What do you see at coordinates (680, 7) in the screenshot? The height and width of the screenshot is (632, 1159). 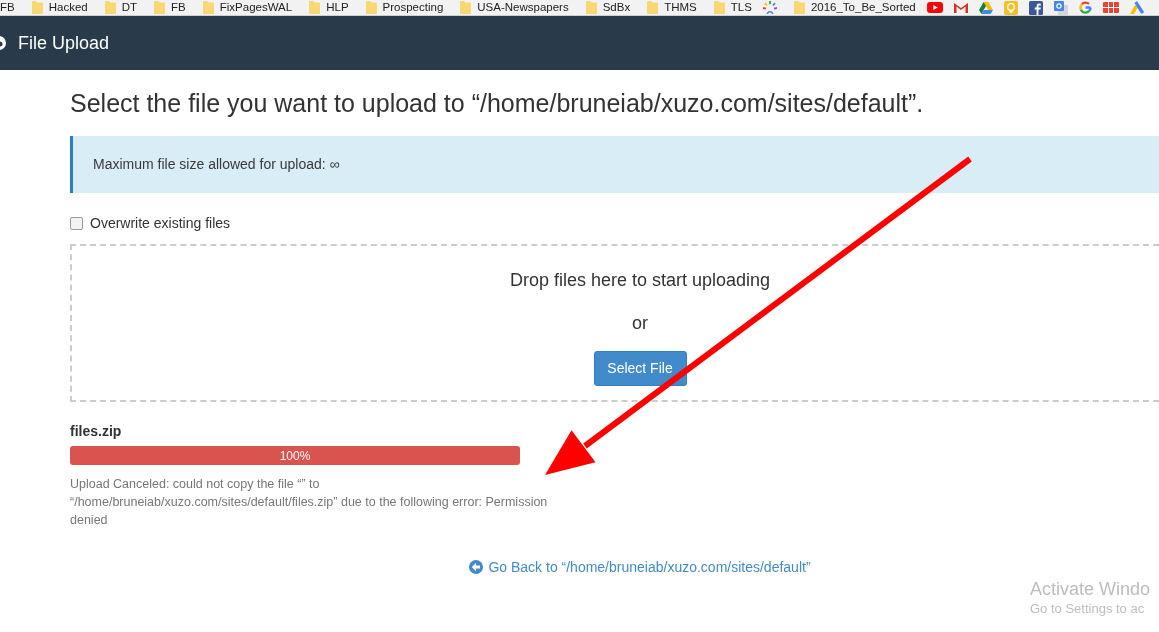 I see `bookmark-label: THMS` at bounding box center [680, 7].